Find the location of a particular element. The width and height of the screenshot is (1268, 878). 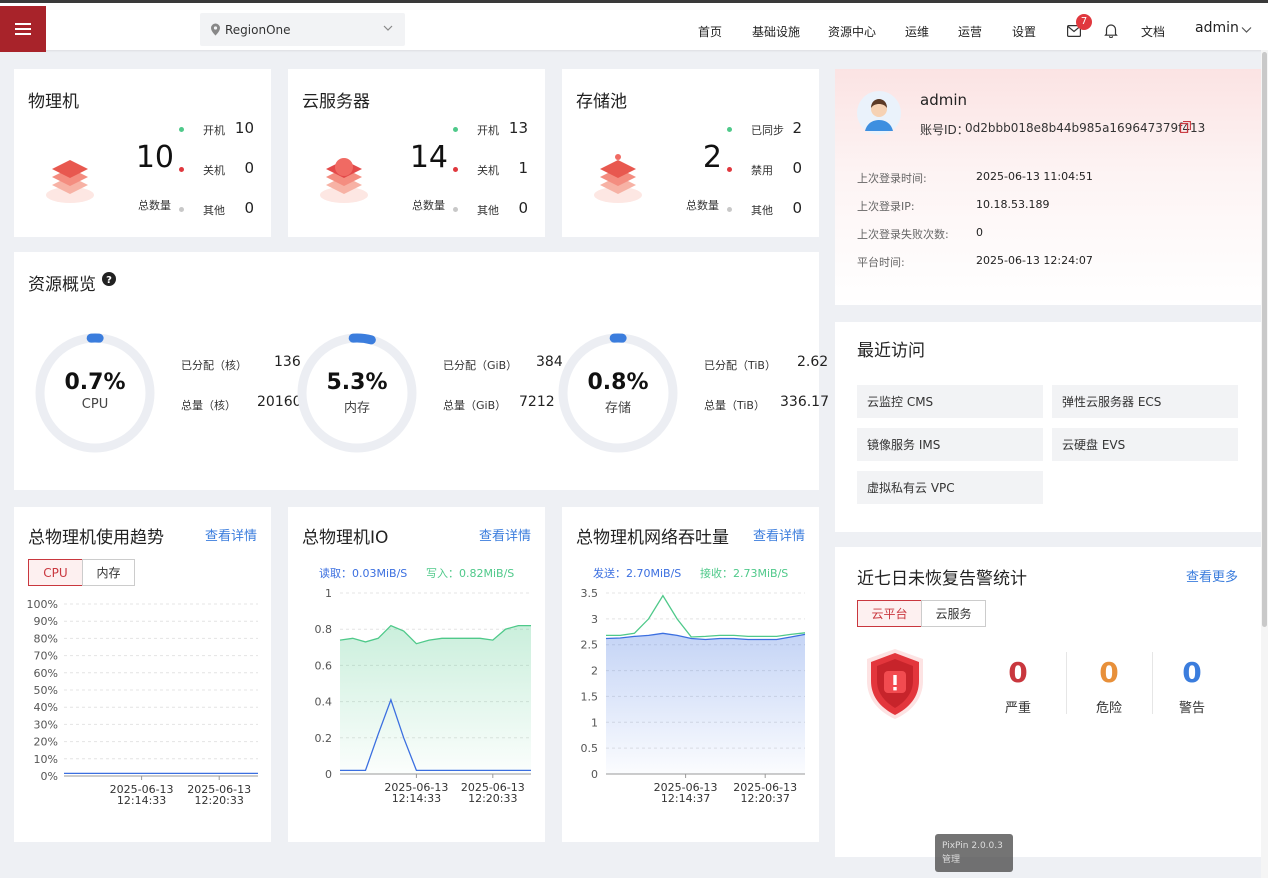

avatar is located at coordinates (879, 113).